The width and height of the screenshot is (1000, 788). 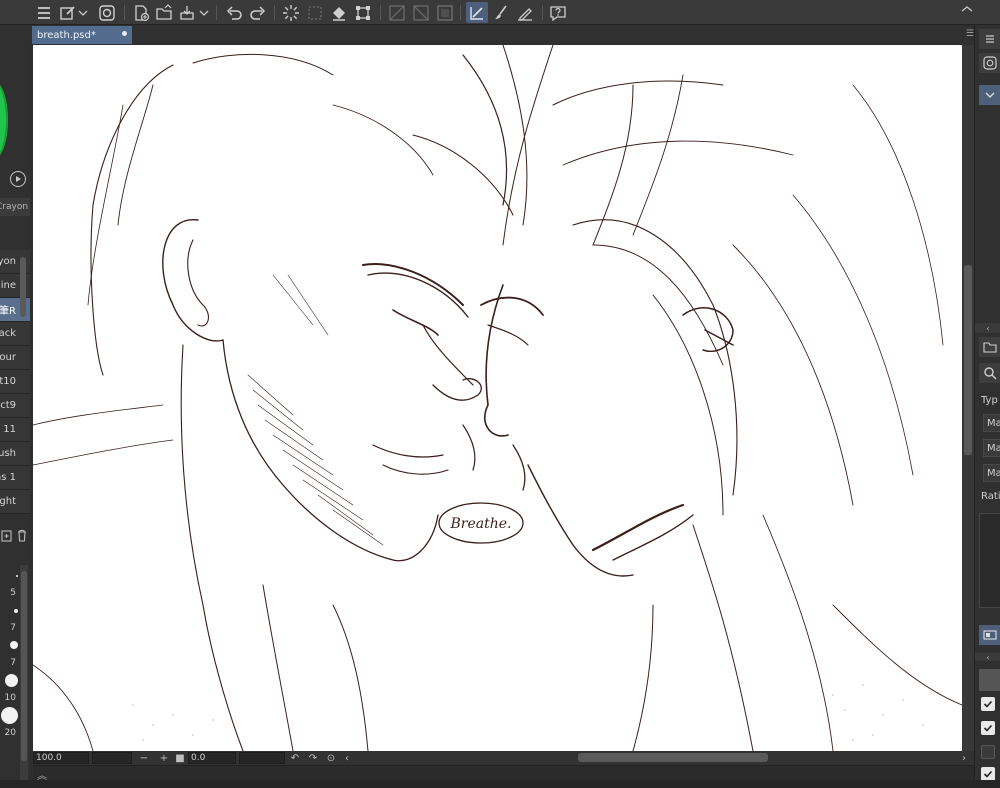 I want to click on layer-color-icon, so click(x=68, y=12).